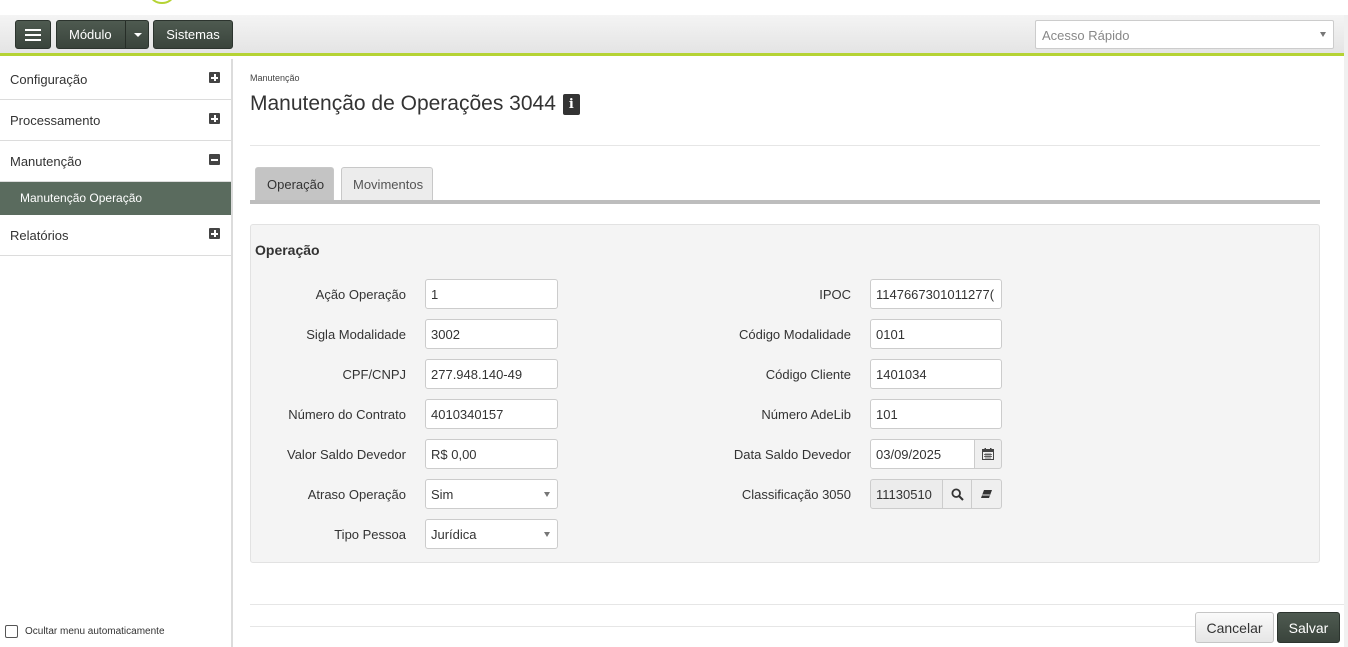  What do you see at coordinates (936, 374) in the screenshot?
I see `codigo-cliente-input: 1401034` at bounding box center [936, 374].